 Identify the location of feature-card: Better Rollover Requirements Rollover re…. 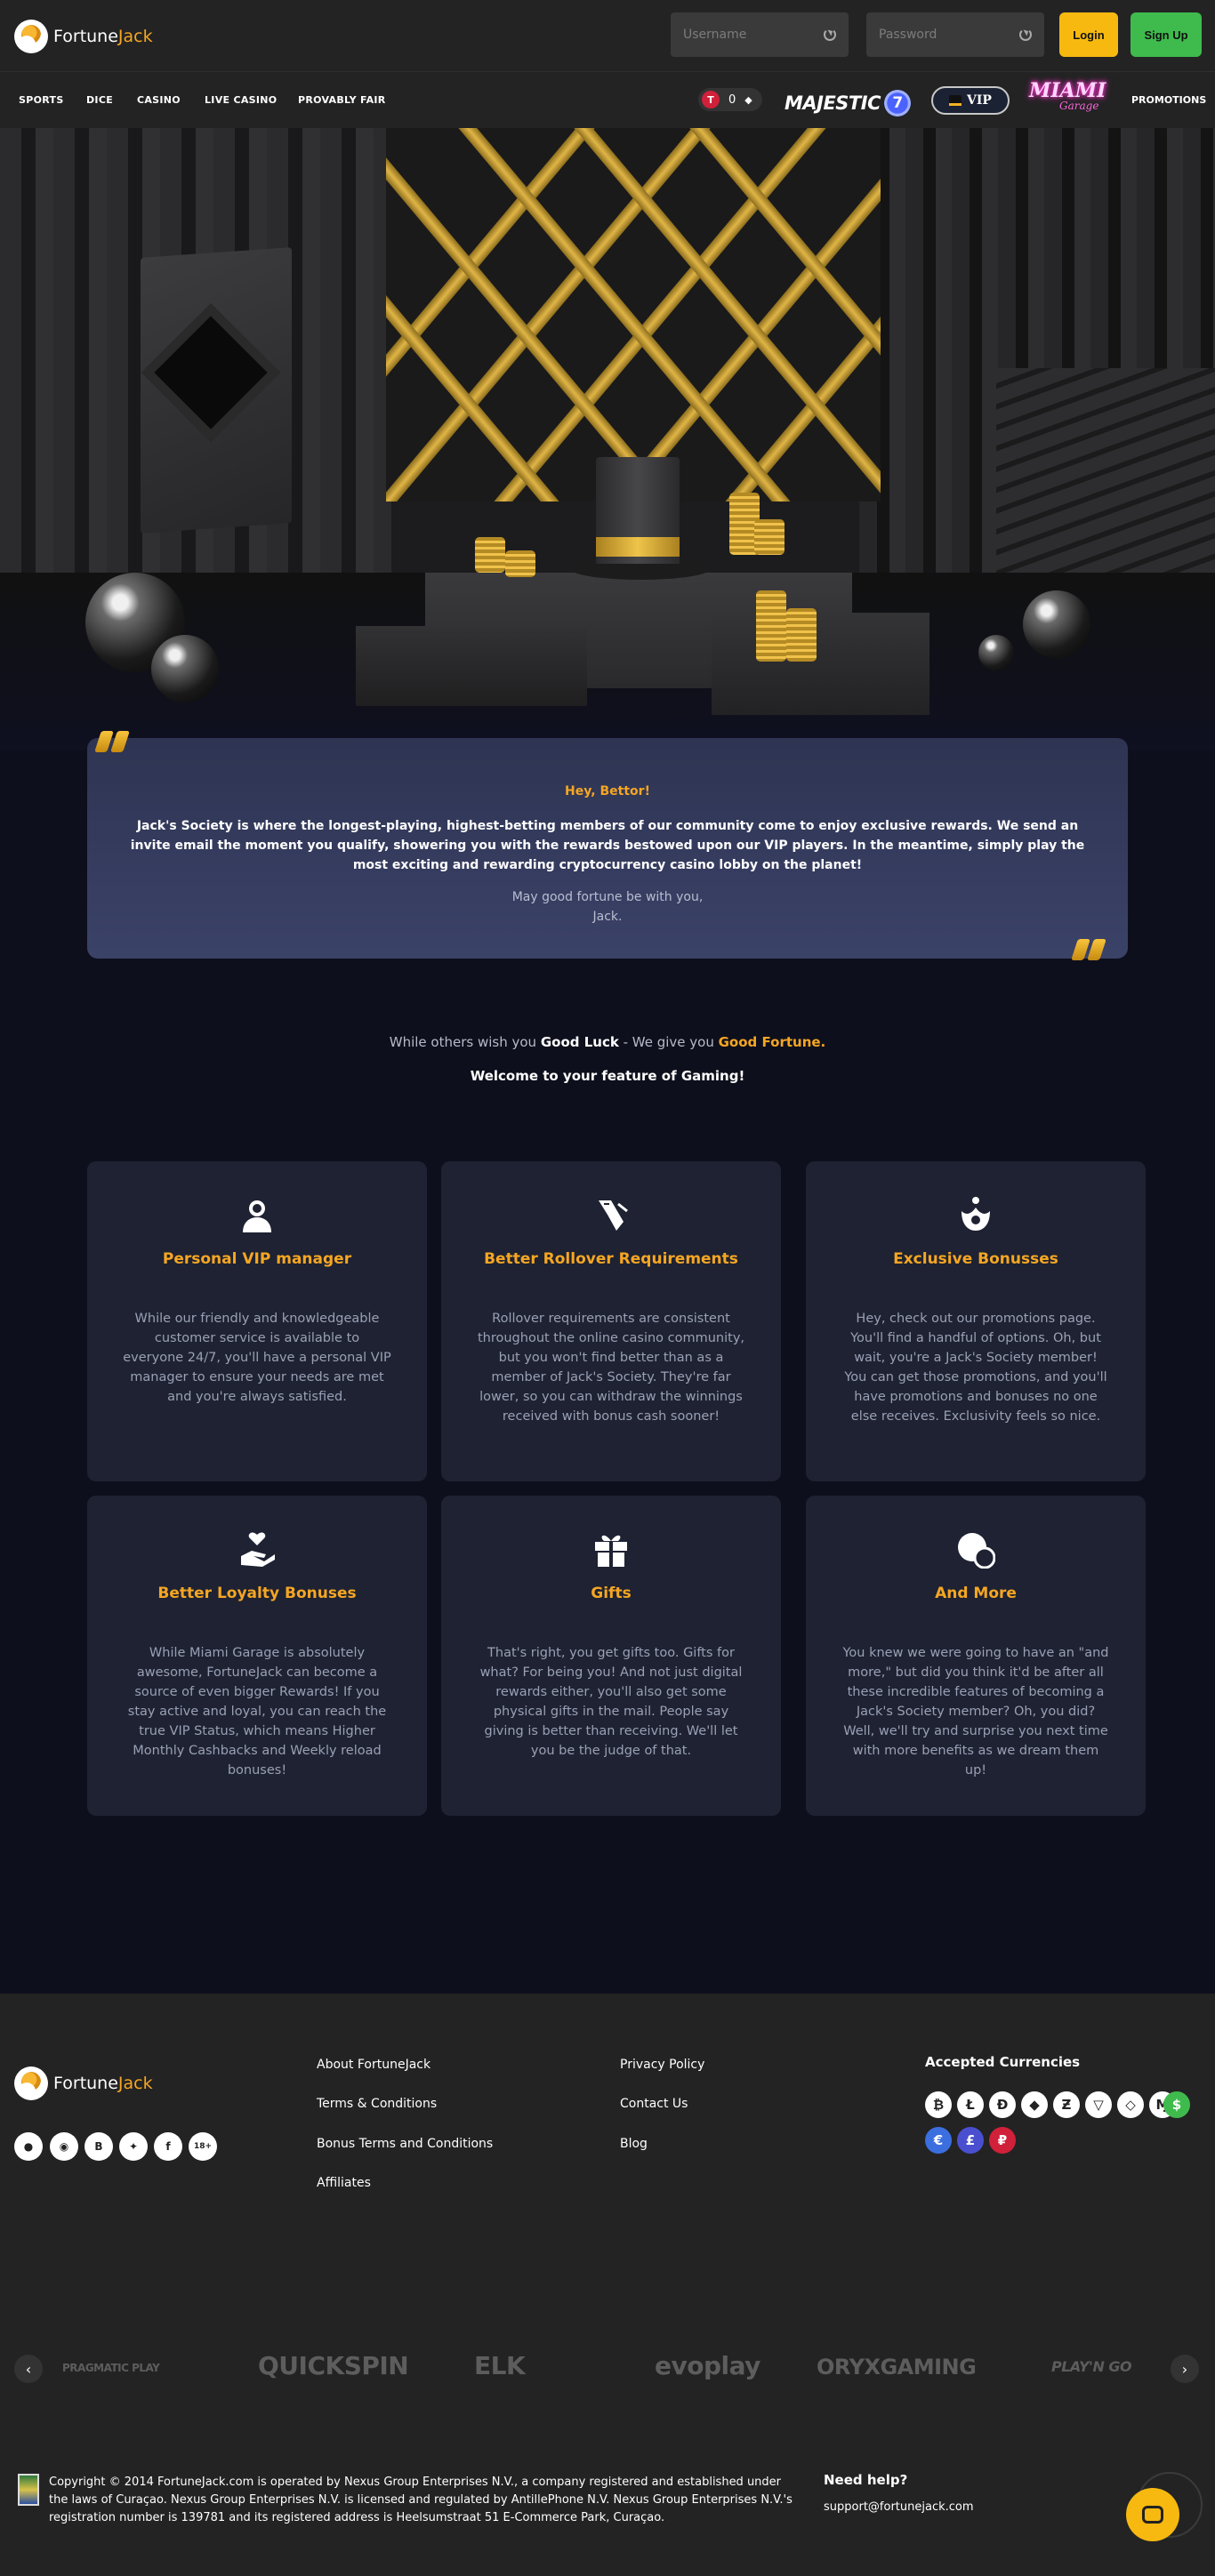
(611, 1321).